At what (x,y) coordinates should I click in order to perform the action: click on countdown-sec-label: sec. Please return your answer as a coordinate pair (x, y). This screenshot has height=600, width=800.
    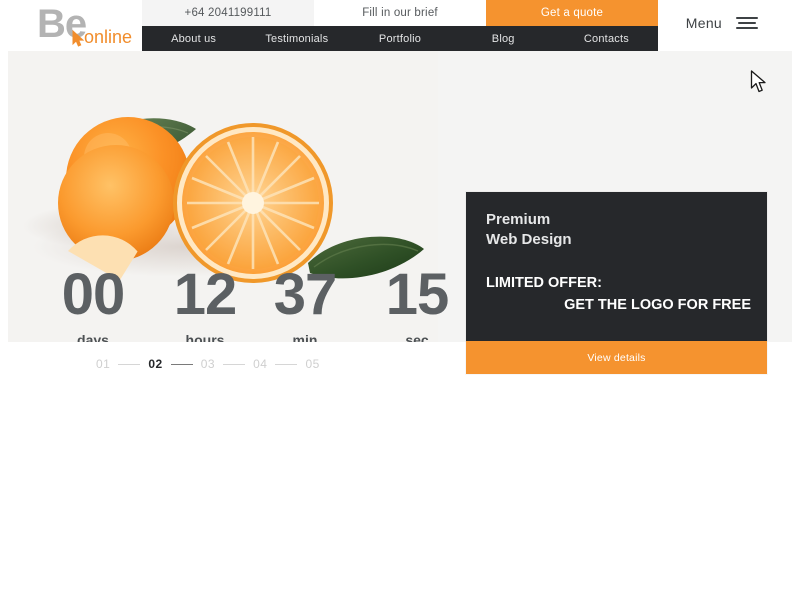
    Looking at the image, I should click on (417, 337).